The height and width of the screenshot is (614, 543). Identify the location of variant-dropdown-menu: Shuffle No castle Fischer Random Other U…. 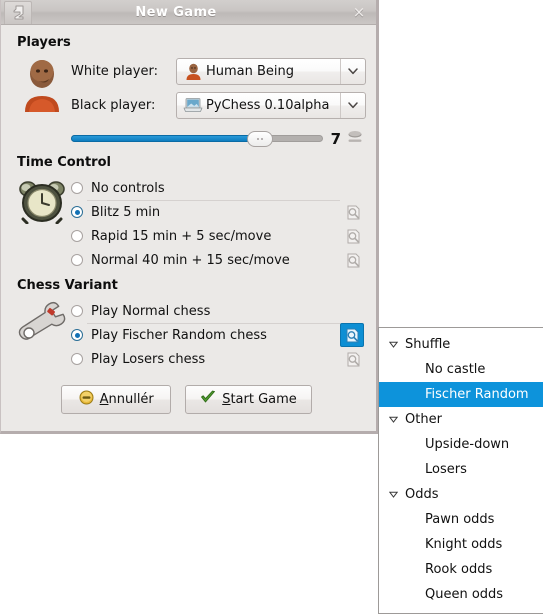
(460, 470).